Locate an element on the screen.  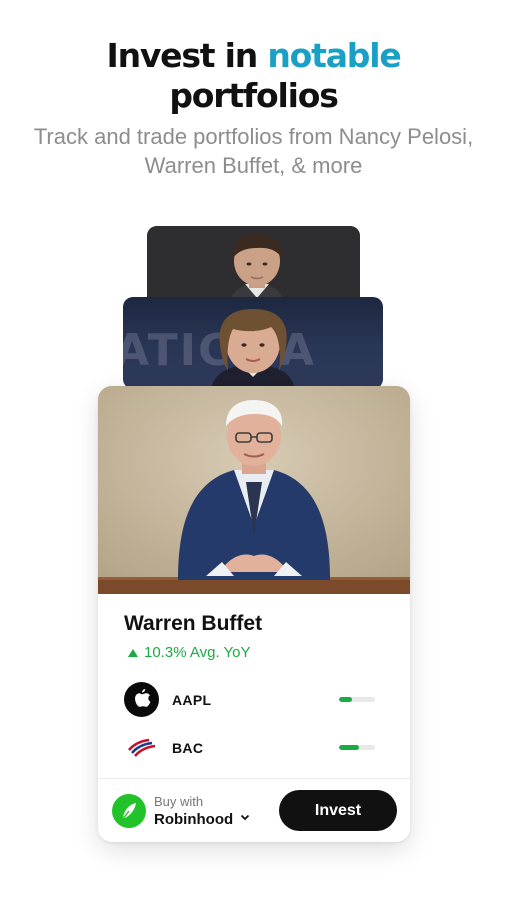
headline-line-1: Invest in notable is located at coordinates (253, 56).